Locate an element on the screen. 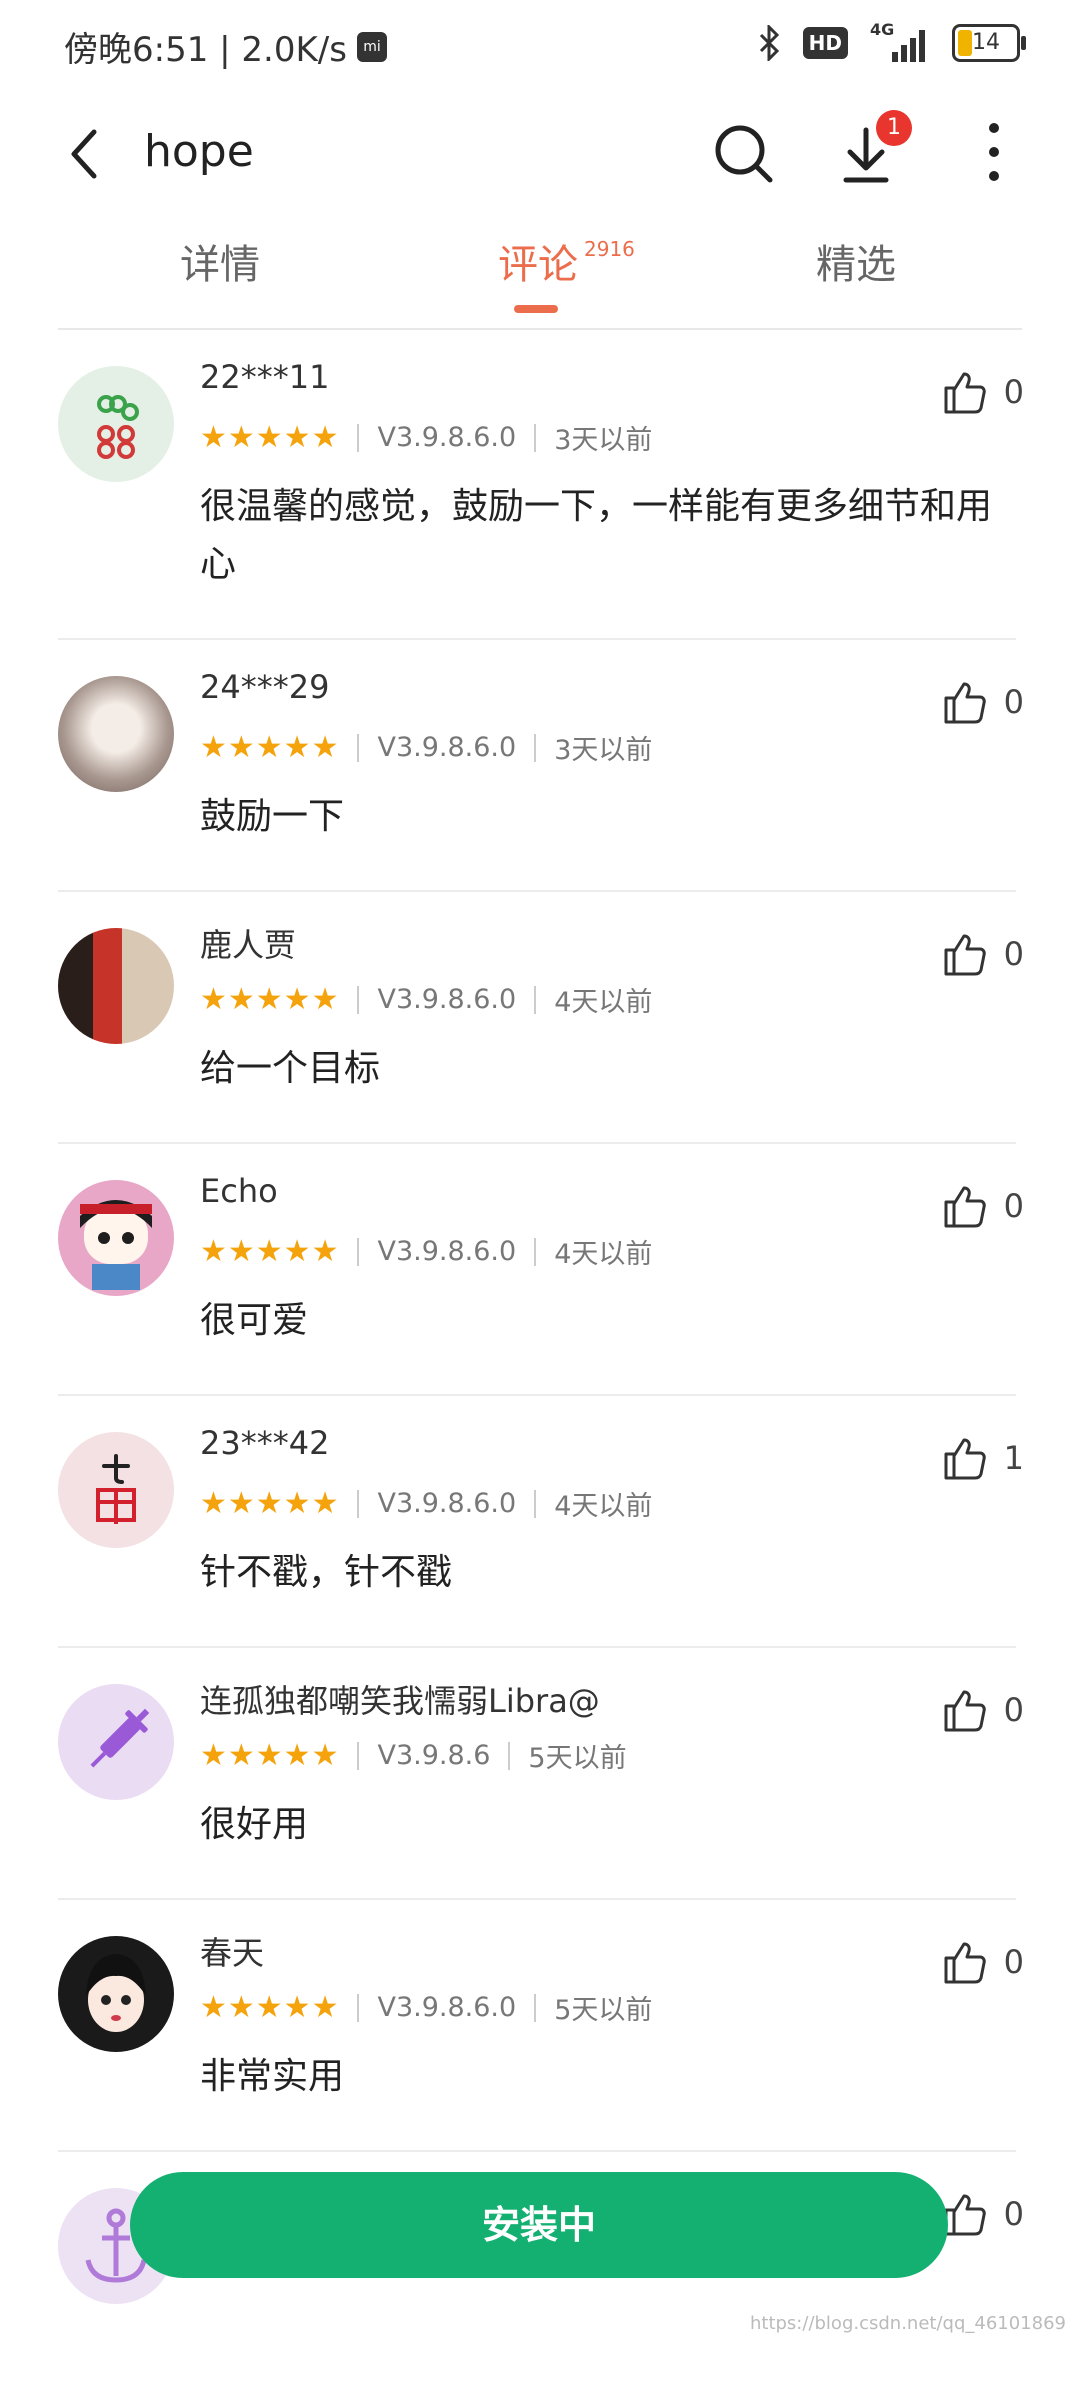 The width and height of the screenshot is (1080, 2404). cartoon-face-avatar-icon is located at coordinates (116, 1245).